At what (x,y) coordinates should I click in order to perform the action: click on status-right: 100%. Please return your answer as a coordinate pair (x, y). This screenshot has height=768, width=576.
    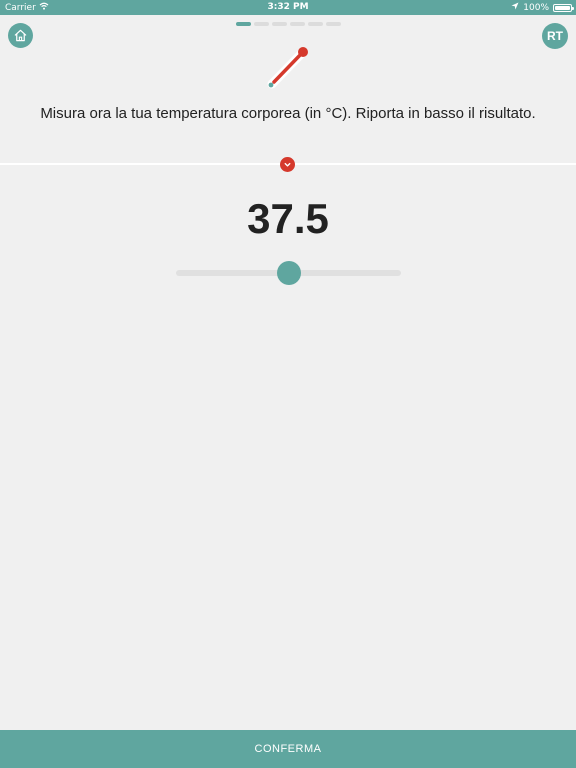
    Looking at the image, I should click on (542, 7).